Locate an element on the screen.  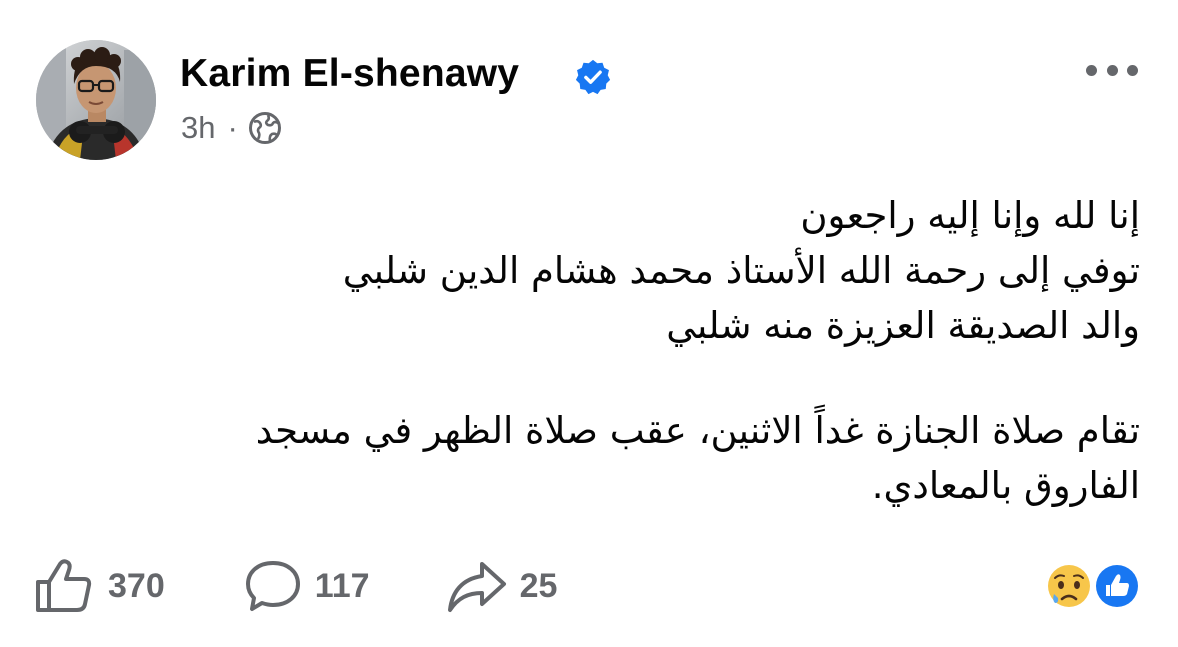
more-options-icon is located at coordinates (1112, 70).